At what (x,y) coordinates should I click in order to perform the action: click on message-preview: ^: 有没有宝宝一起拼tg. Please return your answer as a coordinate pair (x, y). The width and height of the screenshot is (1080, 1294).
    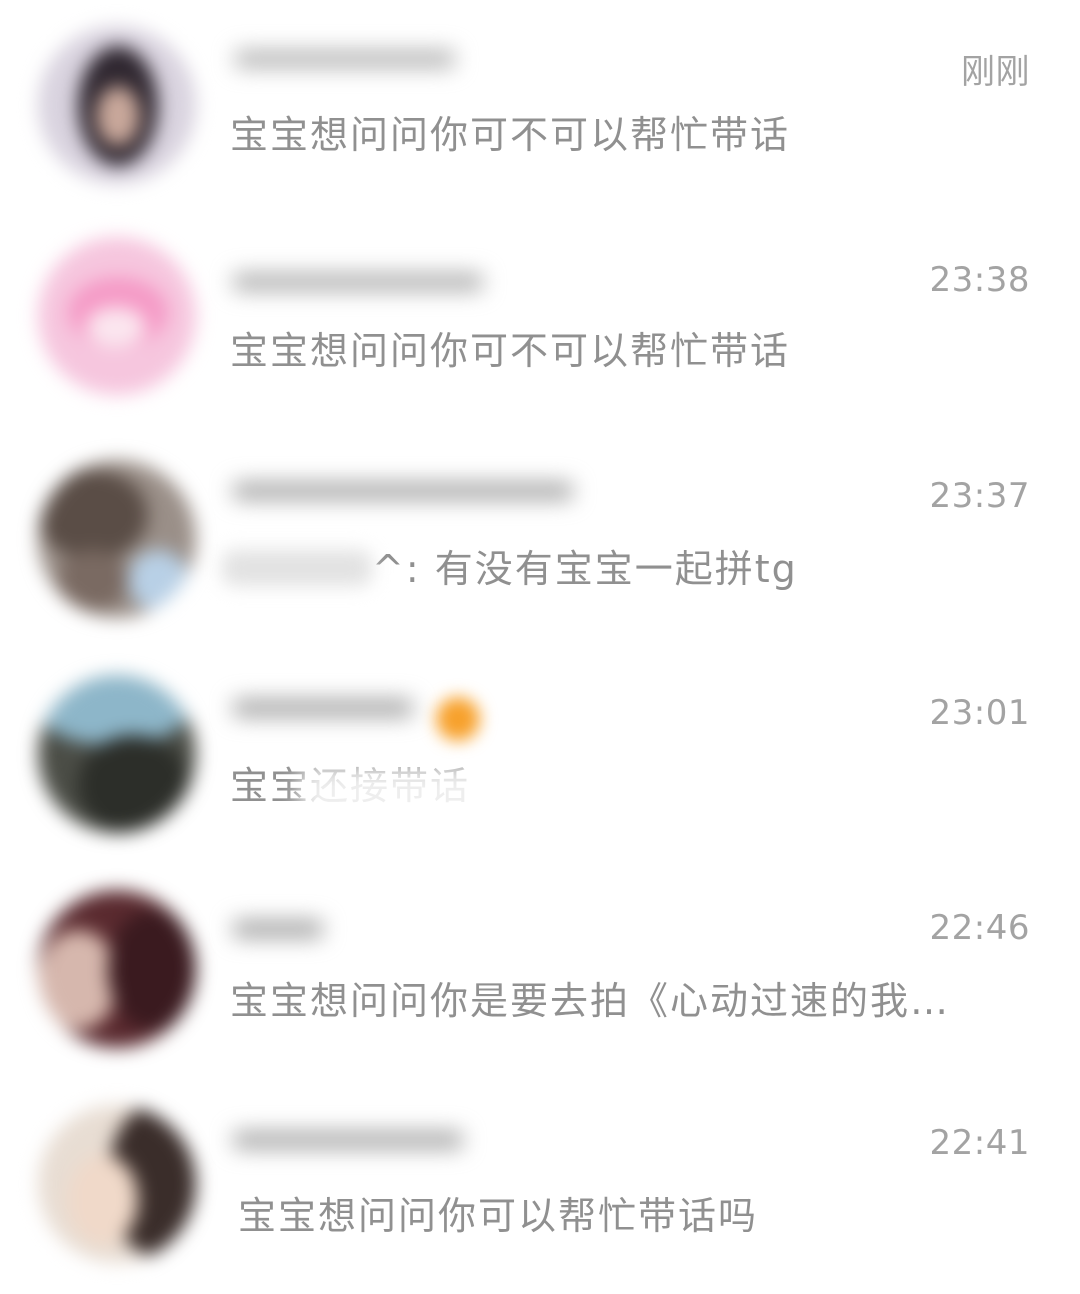
    Looking at the image, I should click on (510, 565).